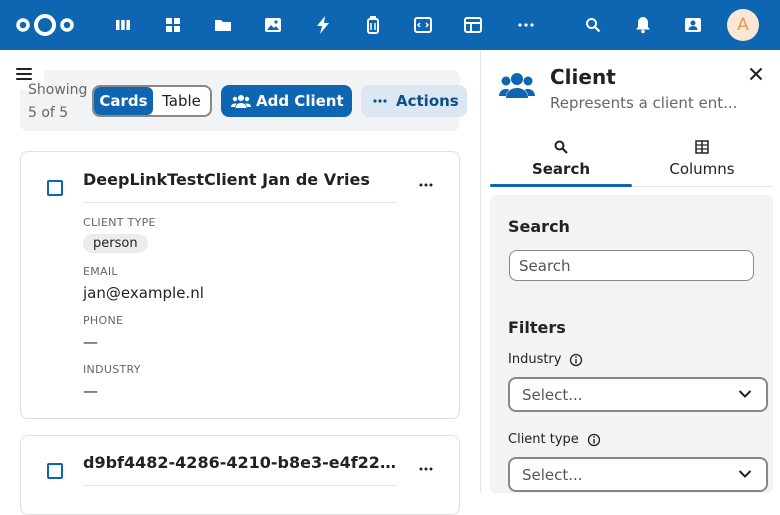 Image resolution: width=780 pixels, height=515 pixels. I want to click on nextcloud-logo, so click(45, 25).